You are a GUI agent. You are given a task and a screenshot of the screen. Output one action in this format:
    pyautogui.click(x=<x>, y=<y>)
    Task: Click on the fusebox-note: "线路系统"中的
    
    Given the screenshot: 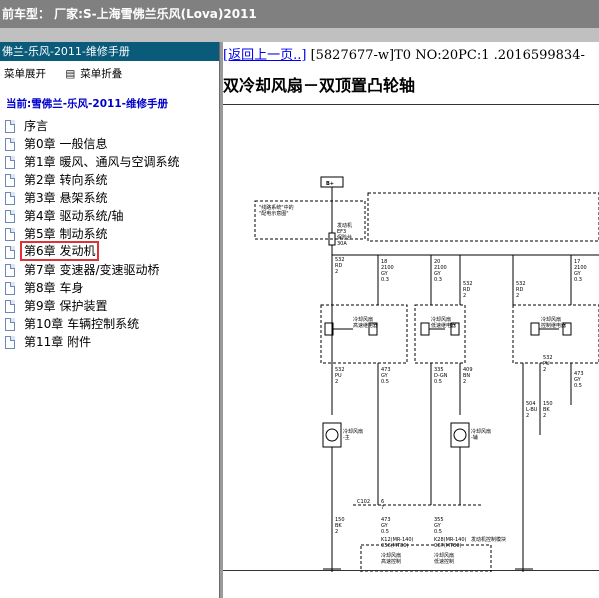 What is the action you would take?
    pyautogui.click(x=276, y=207)
    